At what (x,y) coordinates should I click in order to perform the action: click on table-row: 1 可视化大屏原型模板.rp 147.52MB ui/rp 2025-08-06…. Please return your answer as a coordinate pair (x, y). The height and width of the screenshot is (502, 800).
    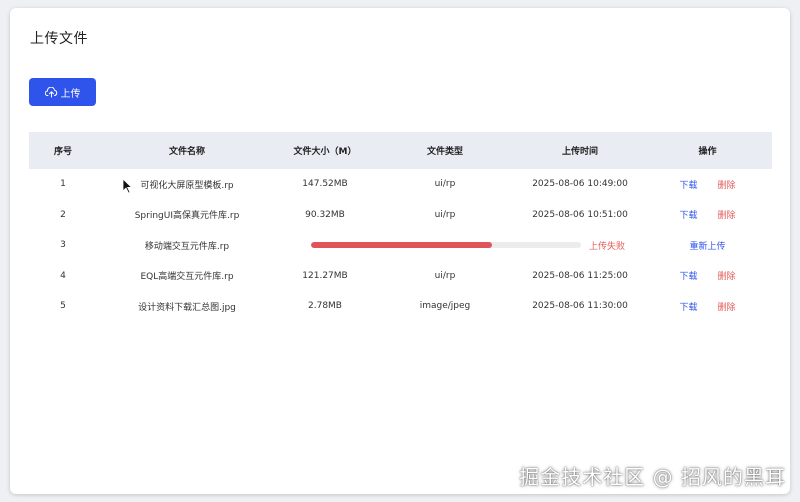
    Looking at the image, I should click on (400, 184).